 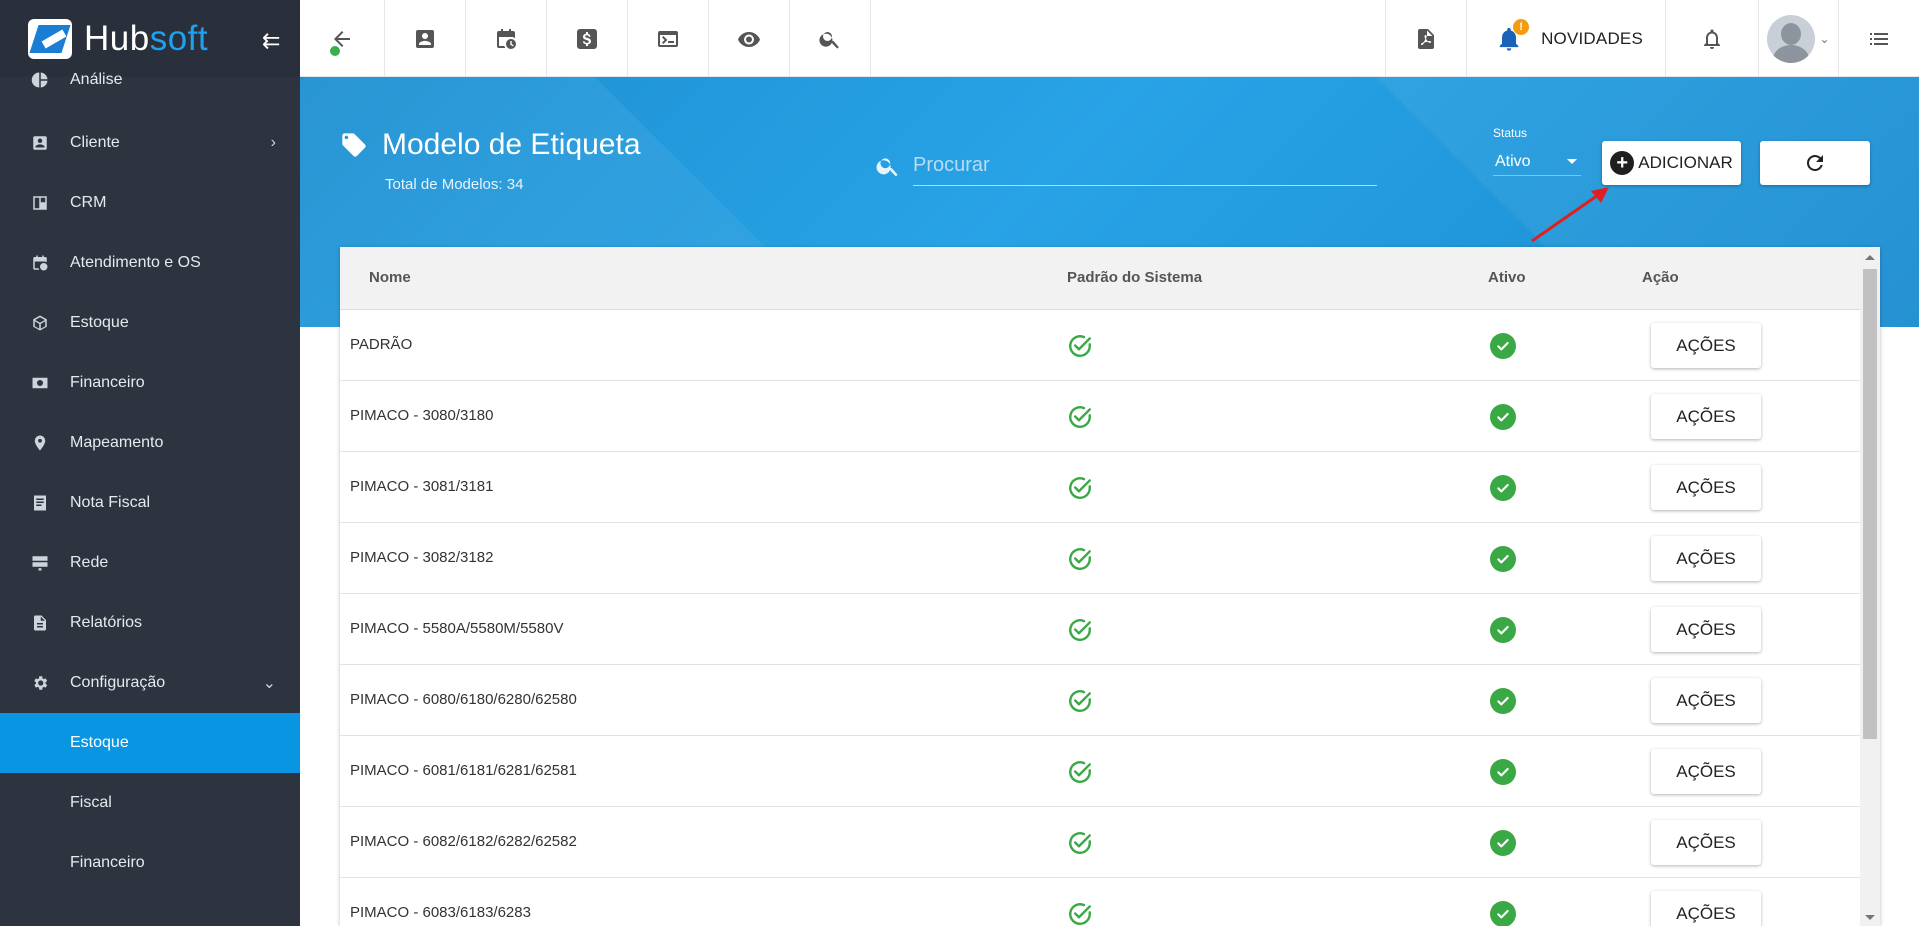 What do you see at coordinates (1110, 558) in the screenshot?
I see `table-row: PIMACO - 3082/3182 AÇÕES` at bounding box center [1110, 558].